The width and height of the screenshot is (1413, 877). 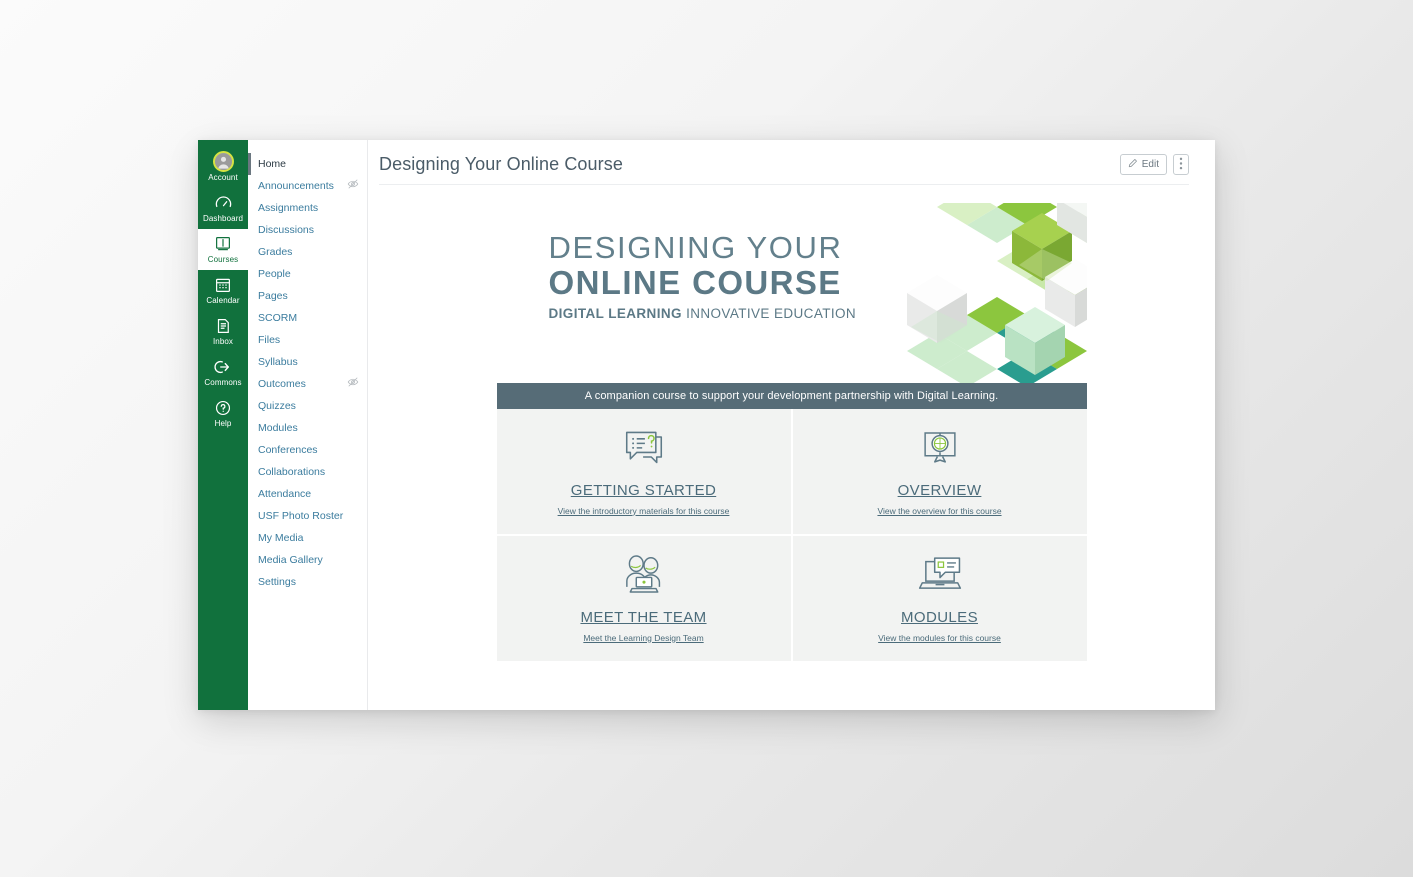 What do you see at coordinates (288, 450) in the screenshot?
I see `course-nav-label: Conferences` at bounding box center [288, 450].